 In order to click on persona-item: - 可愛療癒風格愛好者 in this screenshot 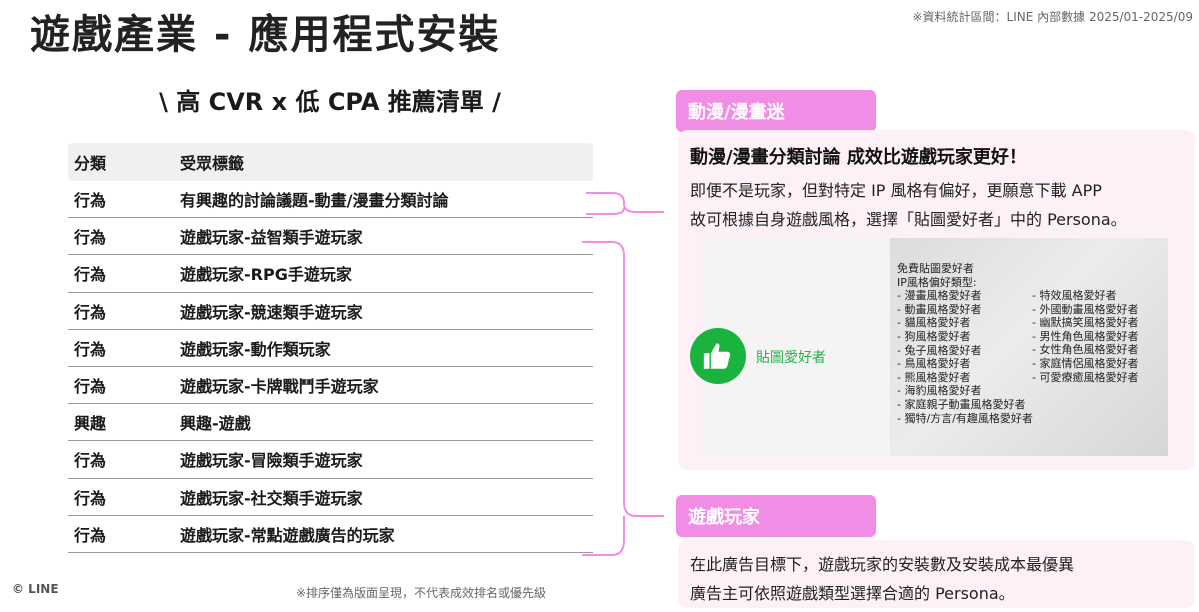, I will do `click(1085, 377)`.